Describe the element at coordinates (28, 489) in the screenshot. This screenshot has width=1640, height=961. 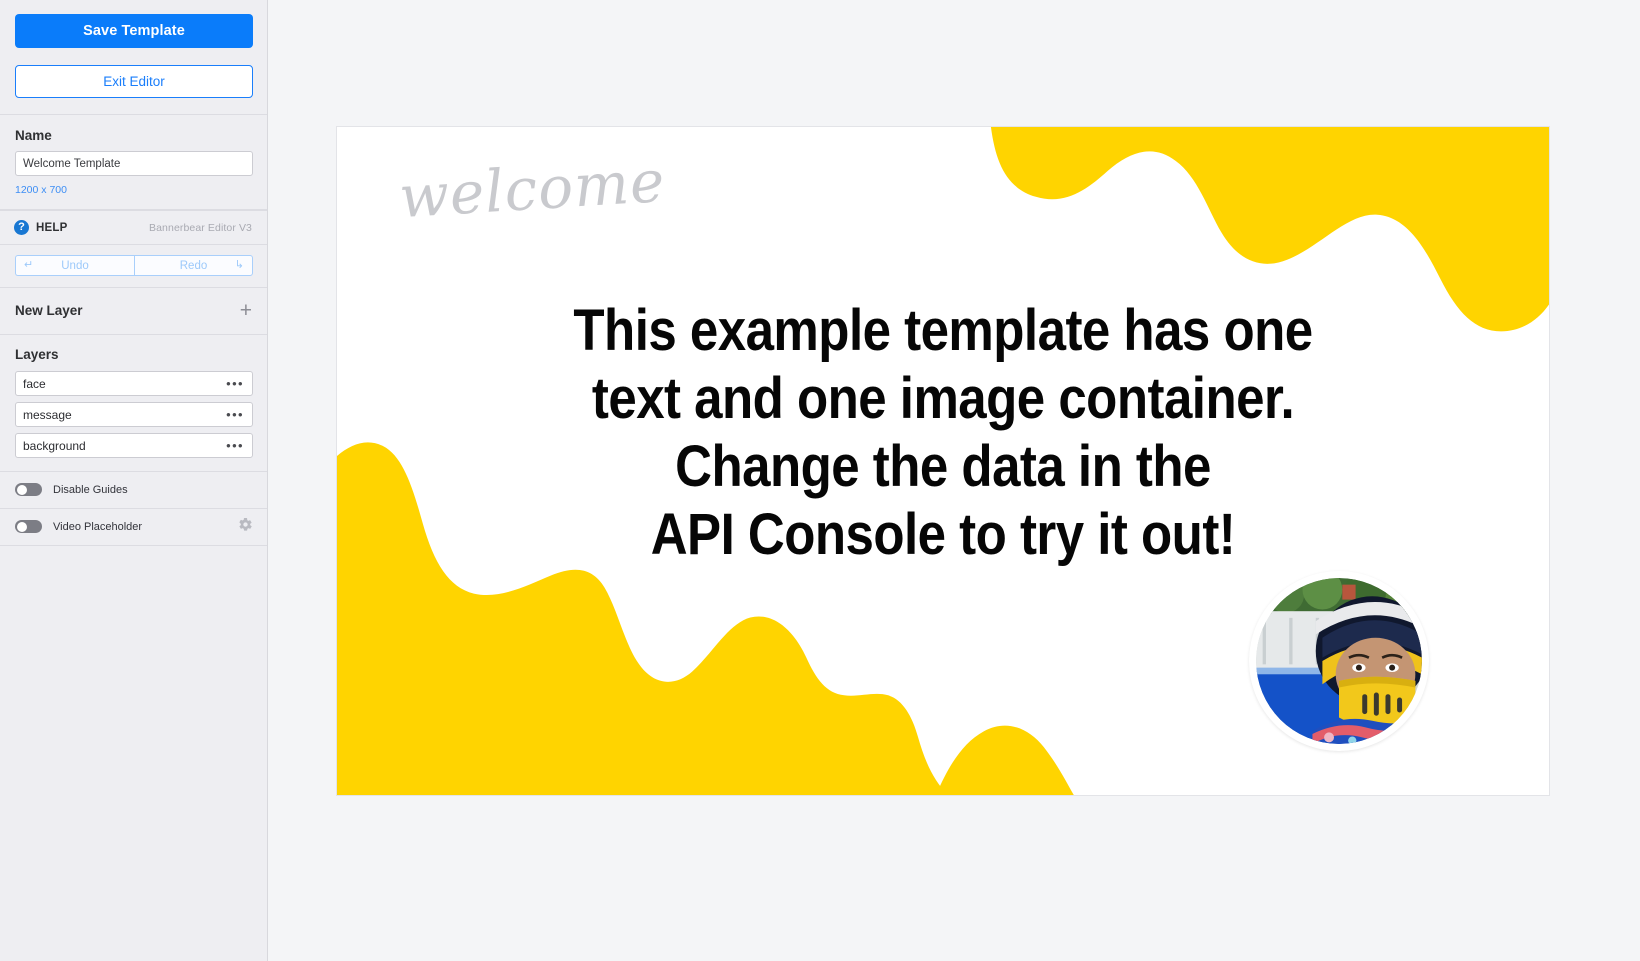
I see `disable-guides-toggle` at that location.